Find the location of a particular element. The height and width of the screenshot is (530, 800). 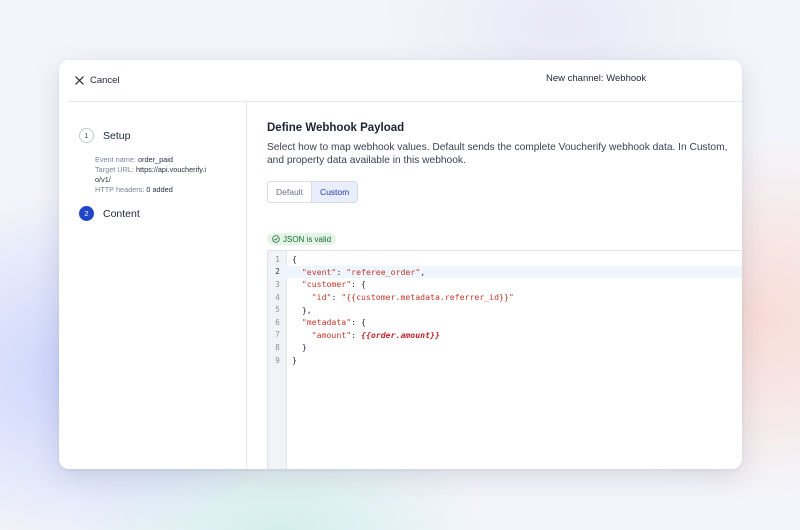

line-number: 9 is located at coordinates (277, 360).